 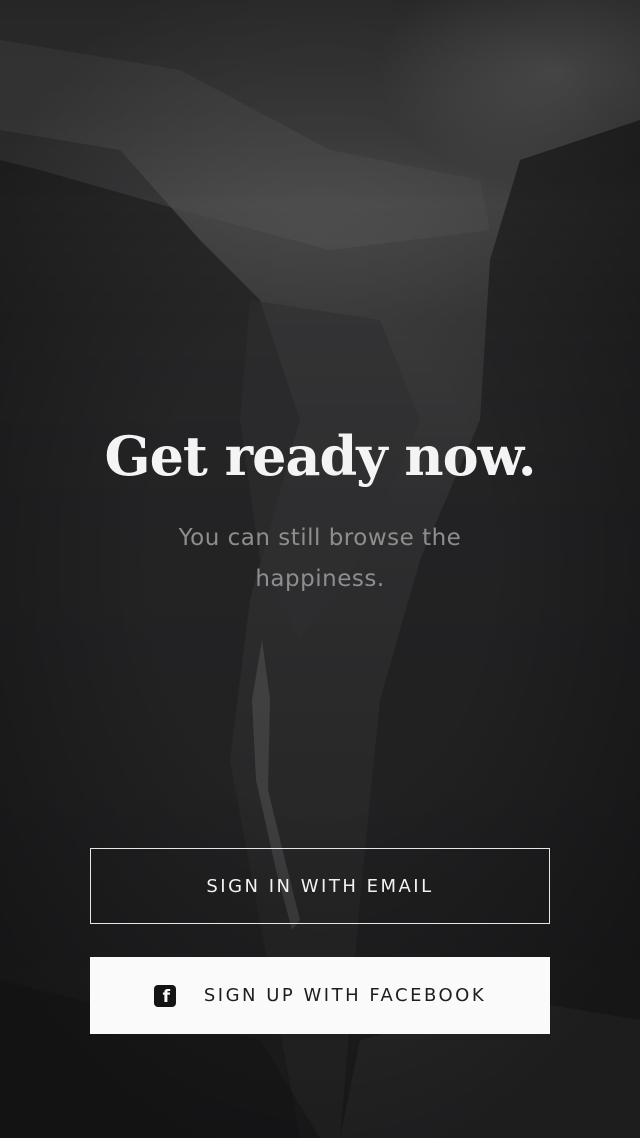 I want to click on page-title: Get ready now., so click(x=320, y=456).